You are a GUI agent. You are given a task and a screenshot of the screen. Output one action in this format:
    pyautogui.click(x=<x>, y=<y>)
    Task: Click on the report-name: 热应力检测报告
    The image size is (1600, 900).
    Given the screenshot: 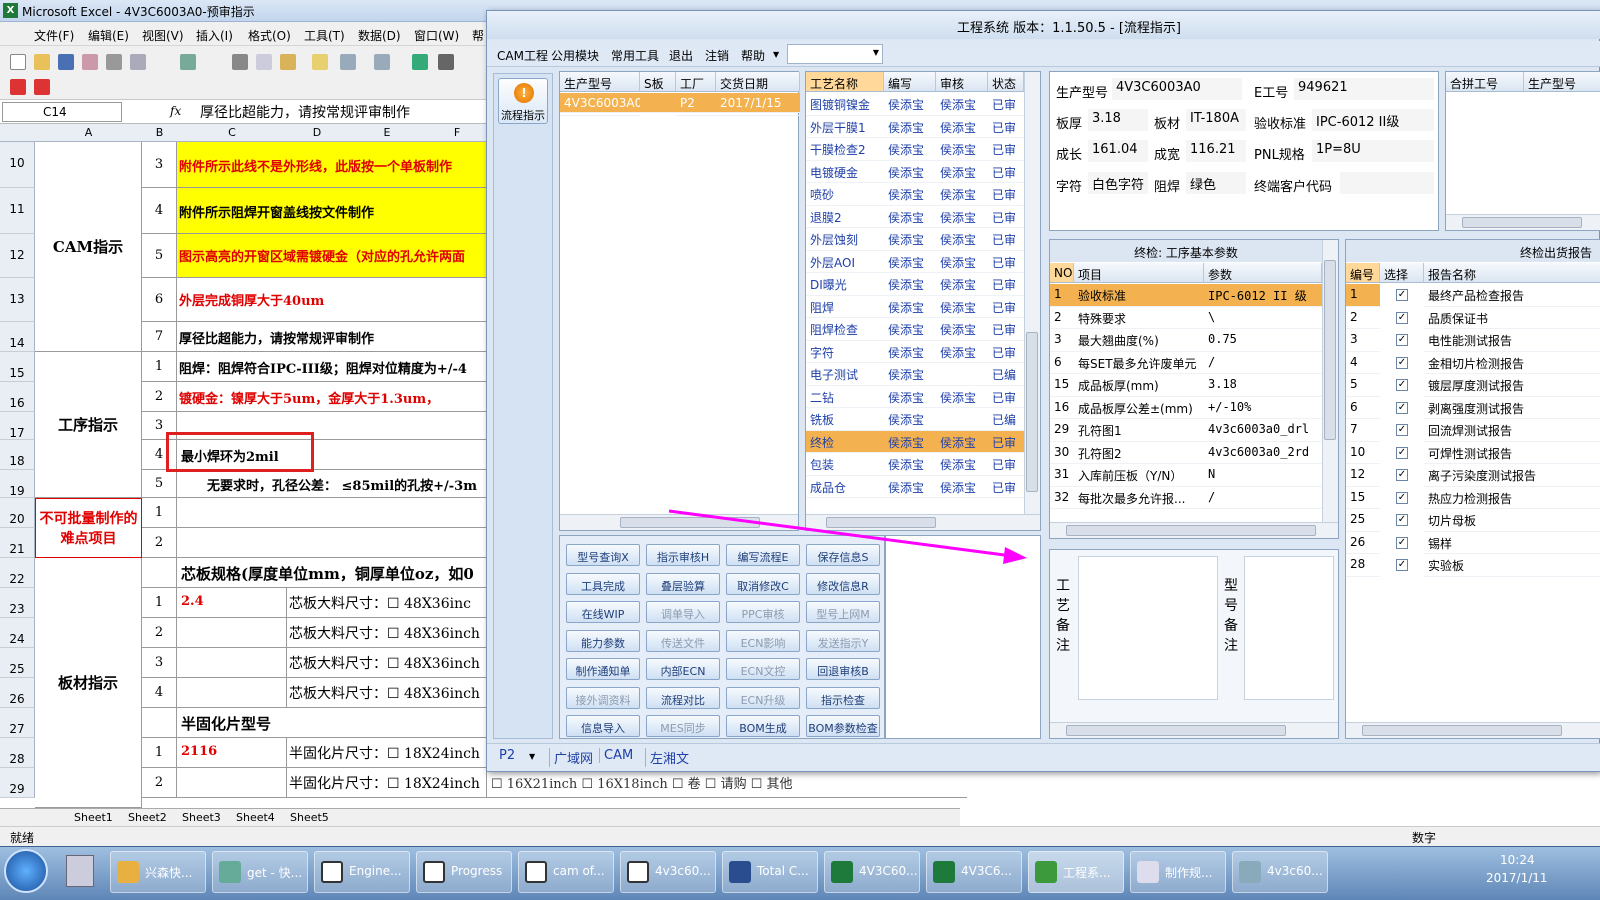 What is the action you would take?
    pyautogui.click(x=1512, y=498)
    